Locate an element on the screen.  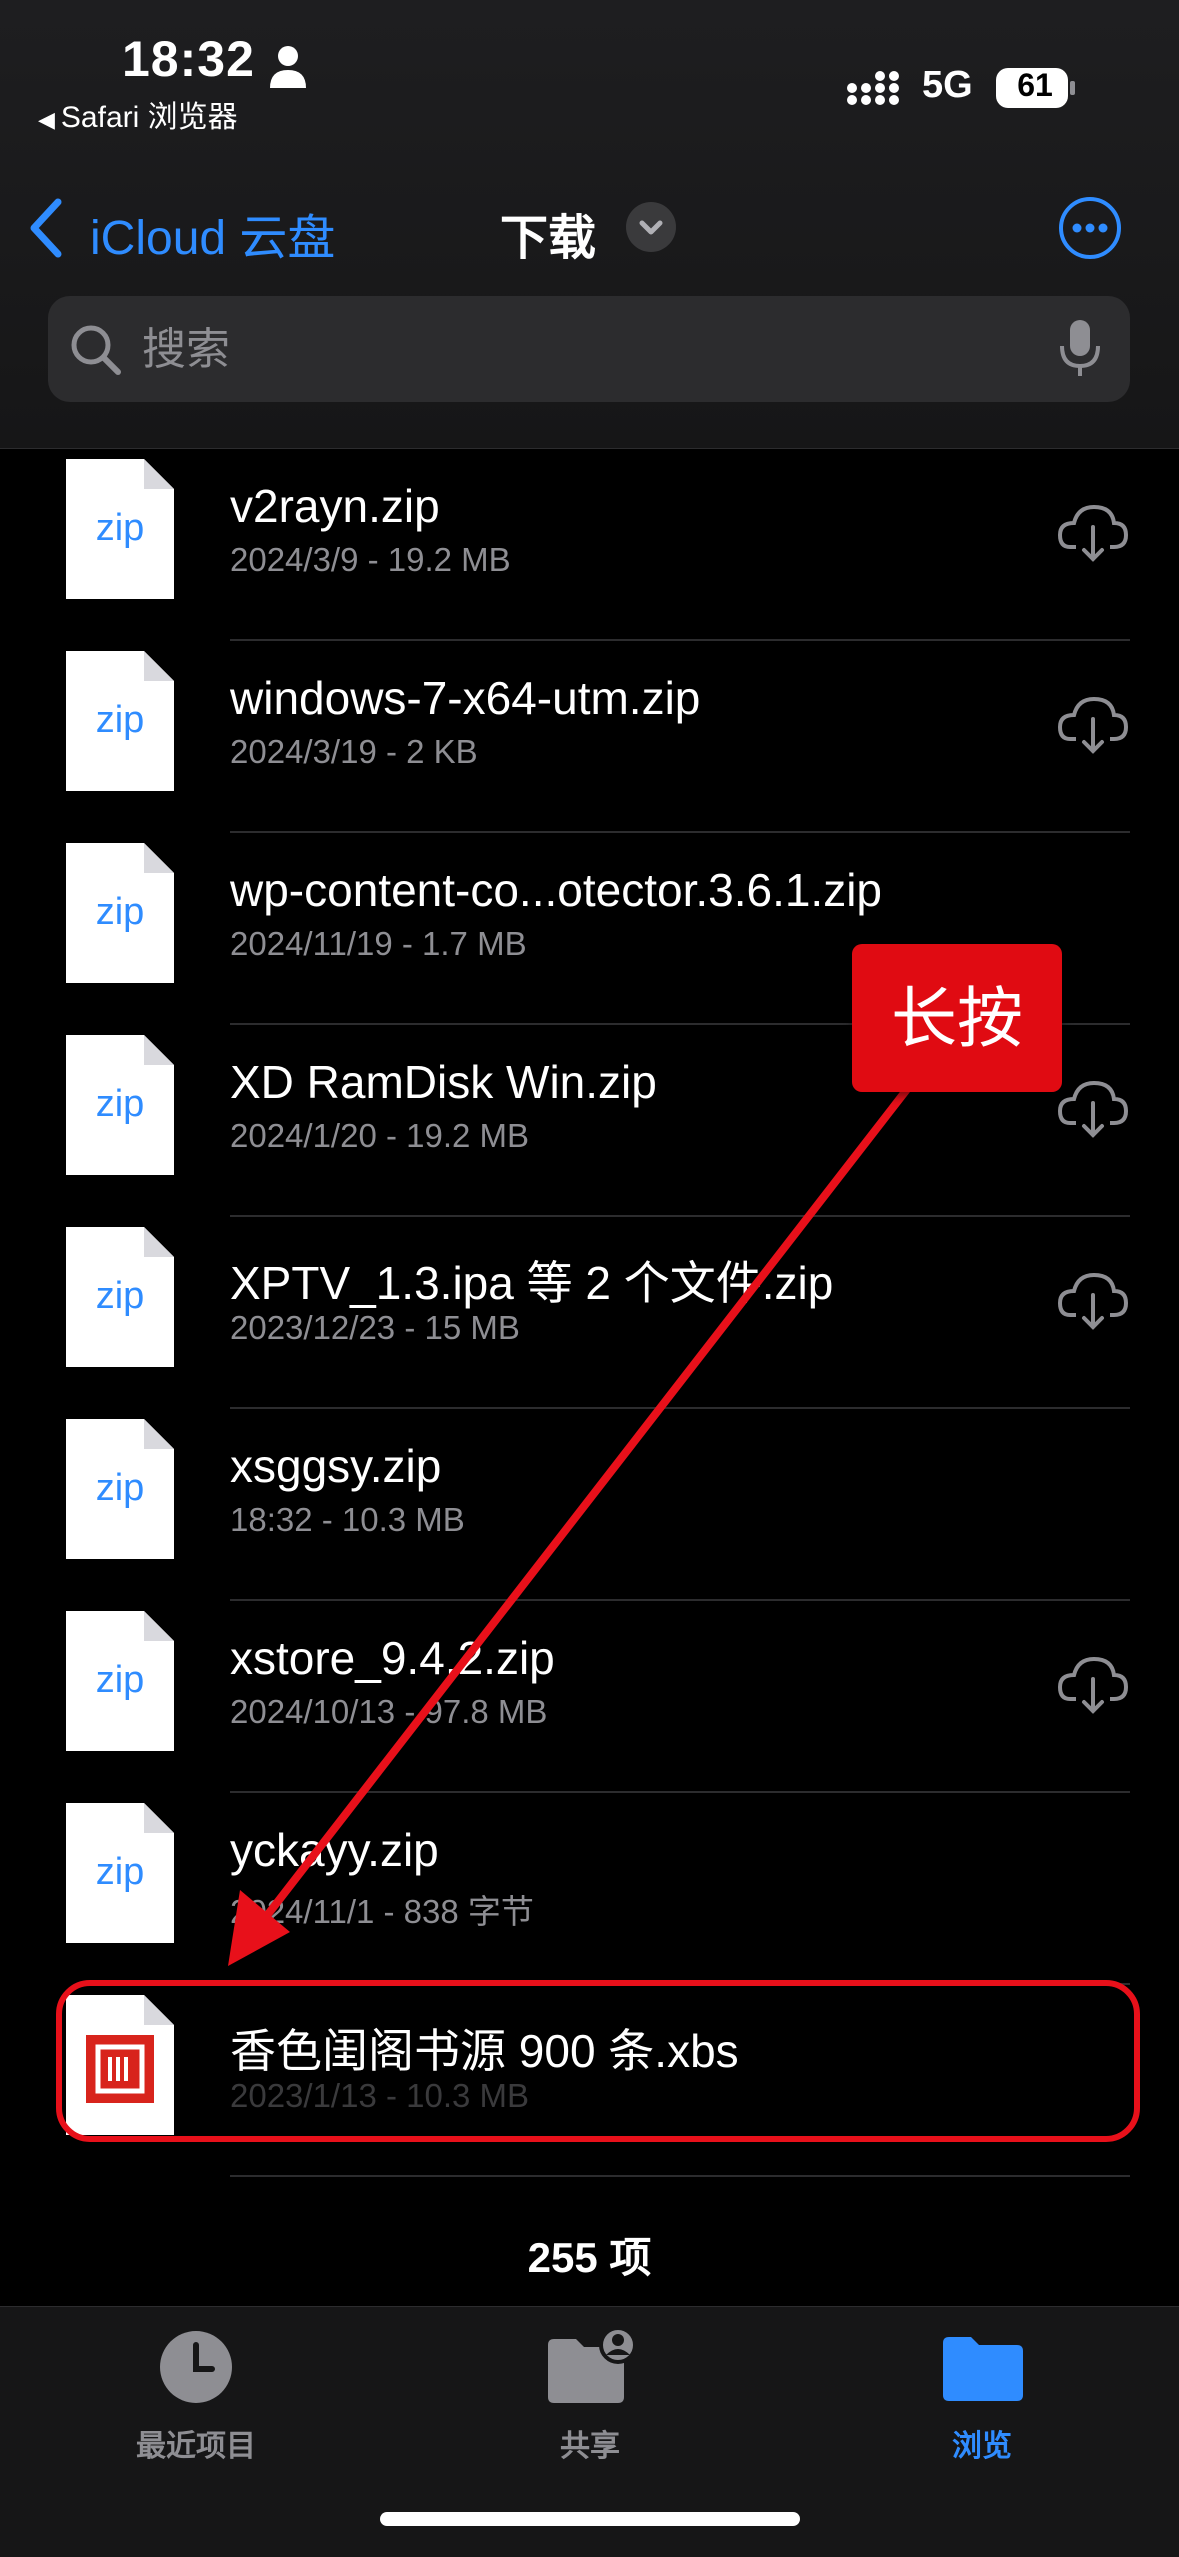
file-name: windows-7-x64-utm.zip is located at coordinates (465, 698).